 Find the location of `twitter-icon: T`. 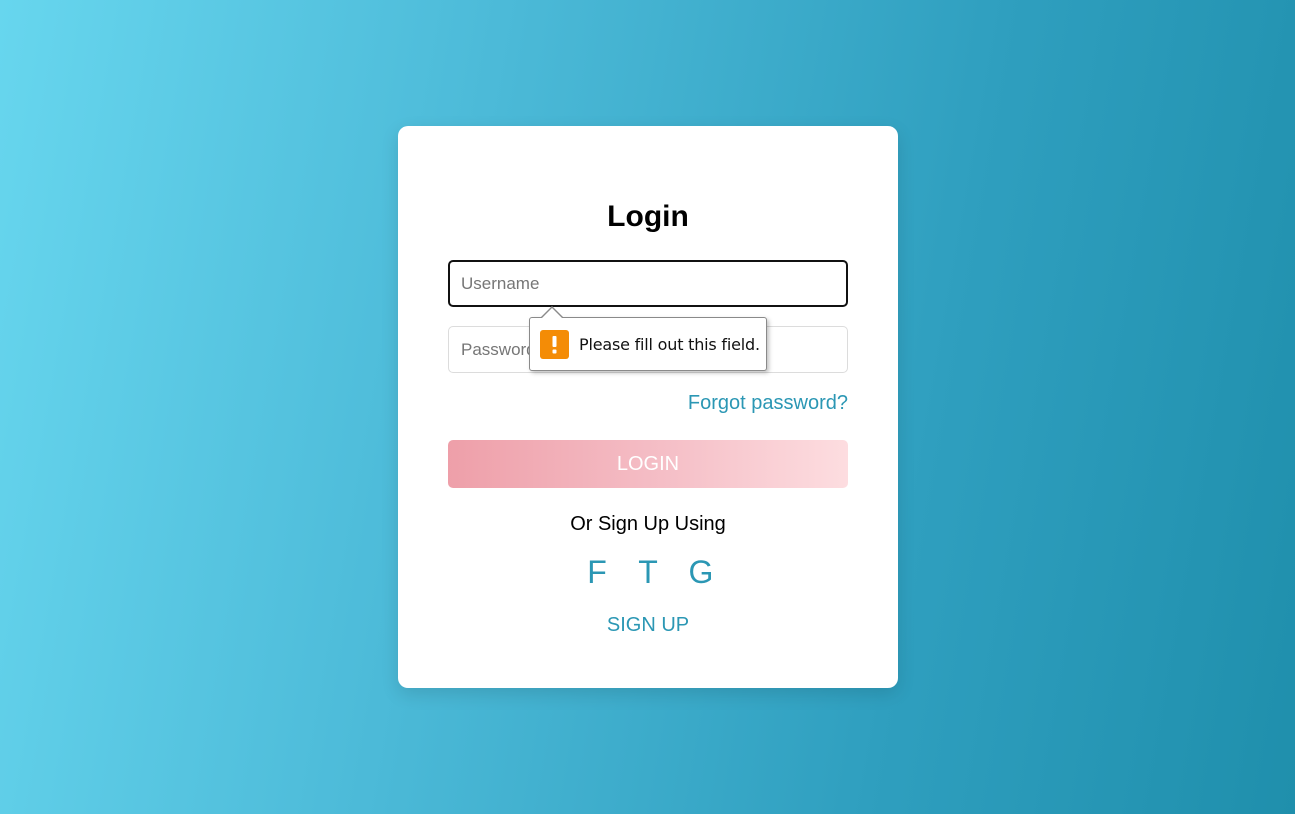

twitter-icon: T is located at coordinates (648, 572).